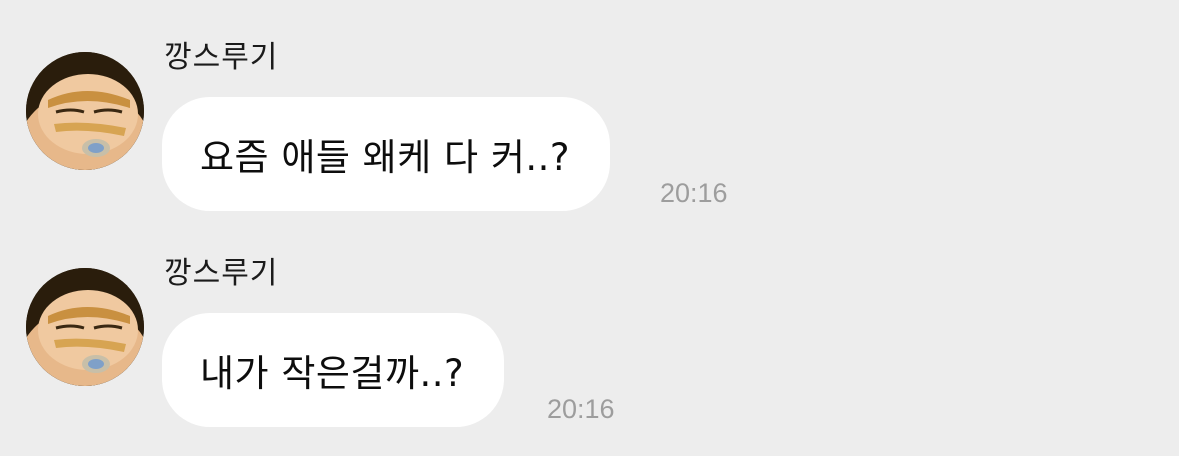 The height and width of the screenshot is (456, 1179). Describe the element at coordinates (332, 373) in the screenshot. I see `message-text: 내가 작은걸까..?` at that location.